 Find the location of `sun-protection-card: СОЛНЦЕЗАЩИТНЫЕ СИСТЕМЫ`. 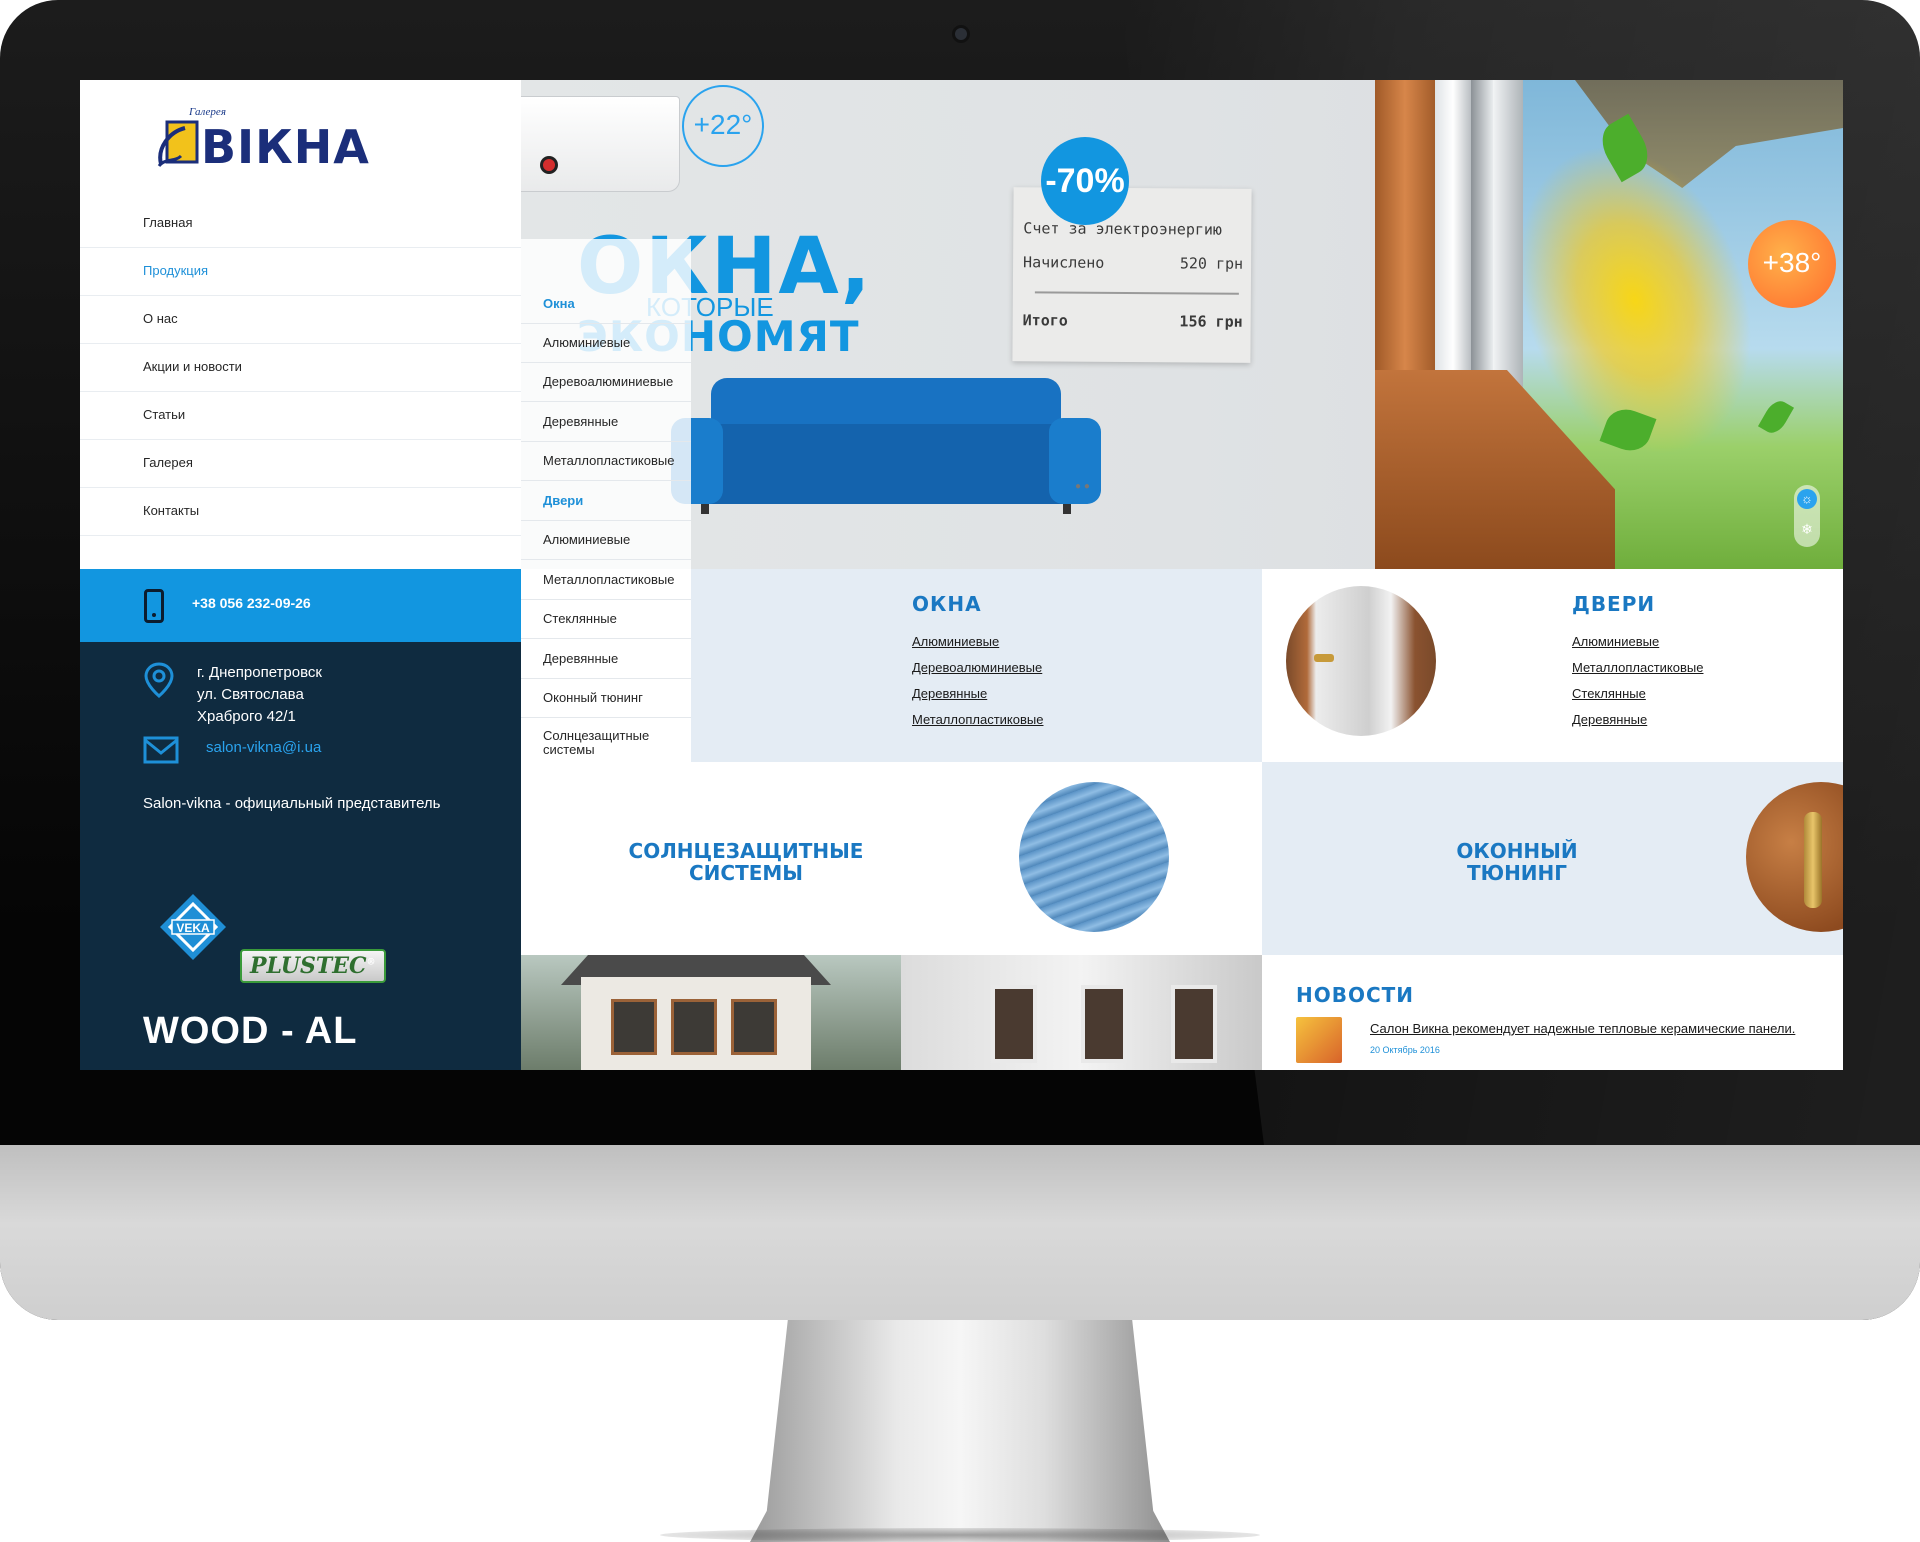

sun-protection-card: СОЛНЦЕЗАЩИТНЫЕ СИСТЕМЫ is located at coordinates (891, 858).